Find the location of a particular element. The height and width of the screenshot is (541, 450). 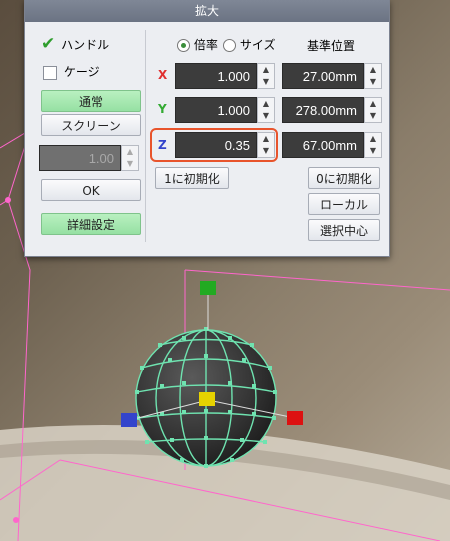

mode-screen-button: スクリーン is located at coordinates (91, 125).